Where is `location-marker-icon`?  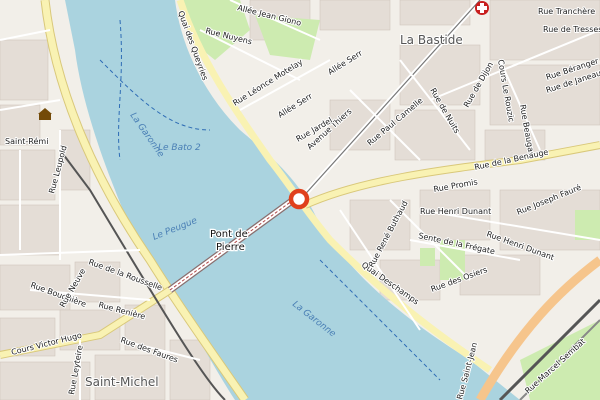
location-marker-icon is located at coordinates (299, 199).